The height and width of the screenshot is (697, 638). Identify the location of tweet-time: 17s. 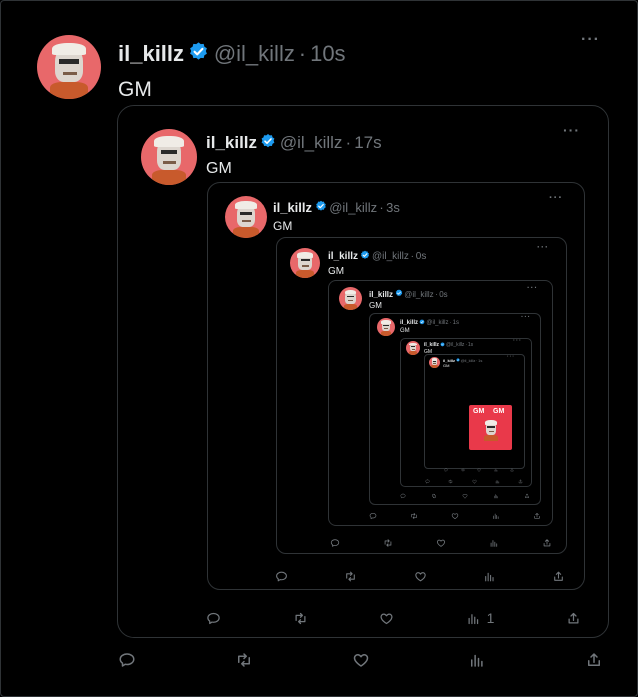
(367, 143).